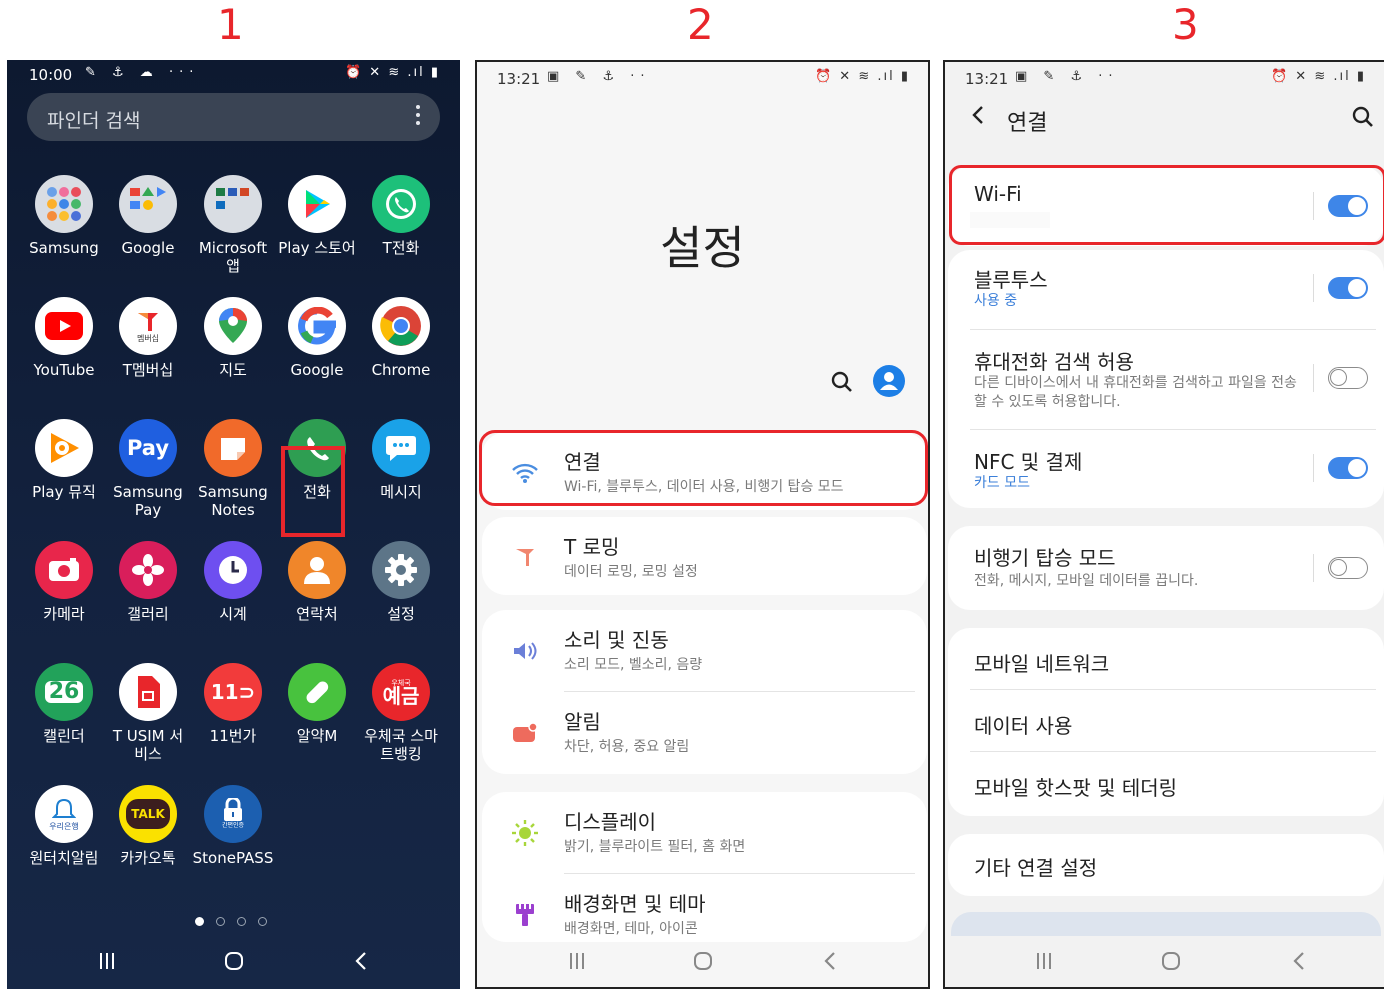 Image resolution: width=1384 pixels, height=989 pixels. Describe the element at coordinates (317, 614) in the screenshot. I see `app-label: 연락처` at that location.